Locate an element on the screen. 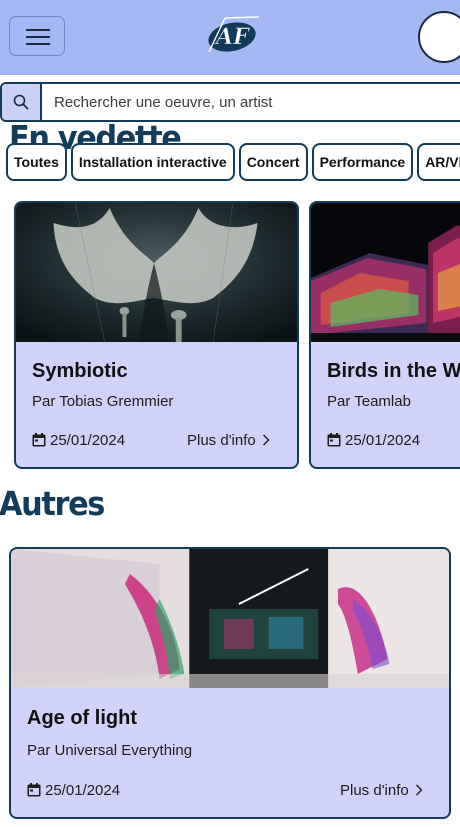 This screenshot has height=827, width=460. event-title: Age of light is located at coordinates (82, 718).